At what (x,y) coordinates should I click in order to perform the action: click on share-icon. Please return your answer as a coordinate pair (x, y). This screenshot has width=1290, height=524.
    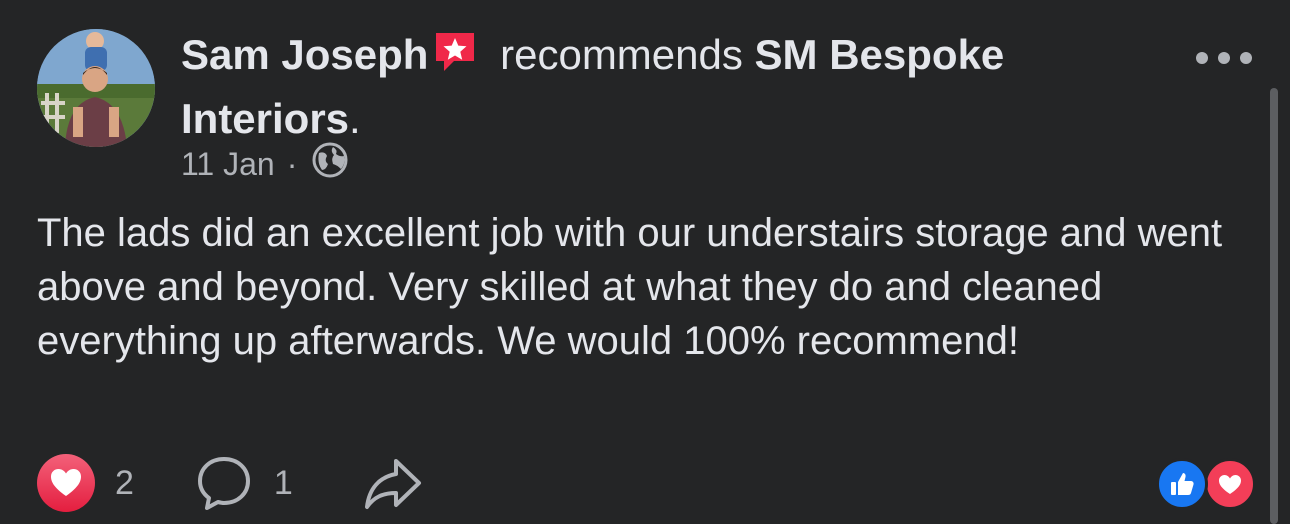
    Looking at the image, I should click on (392, 484).